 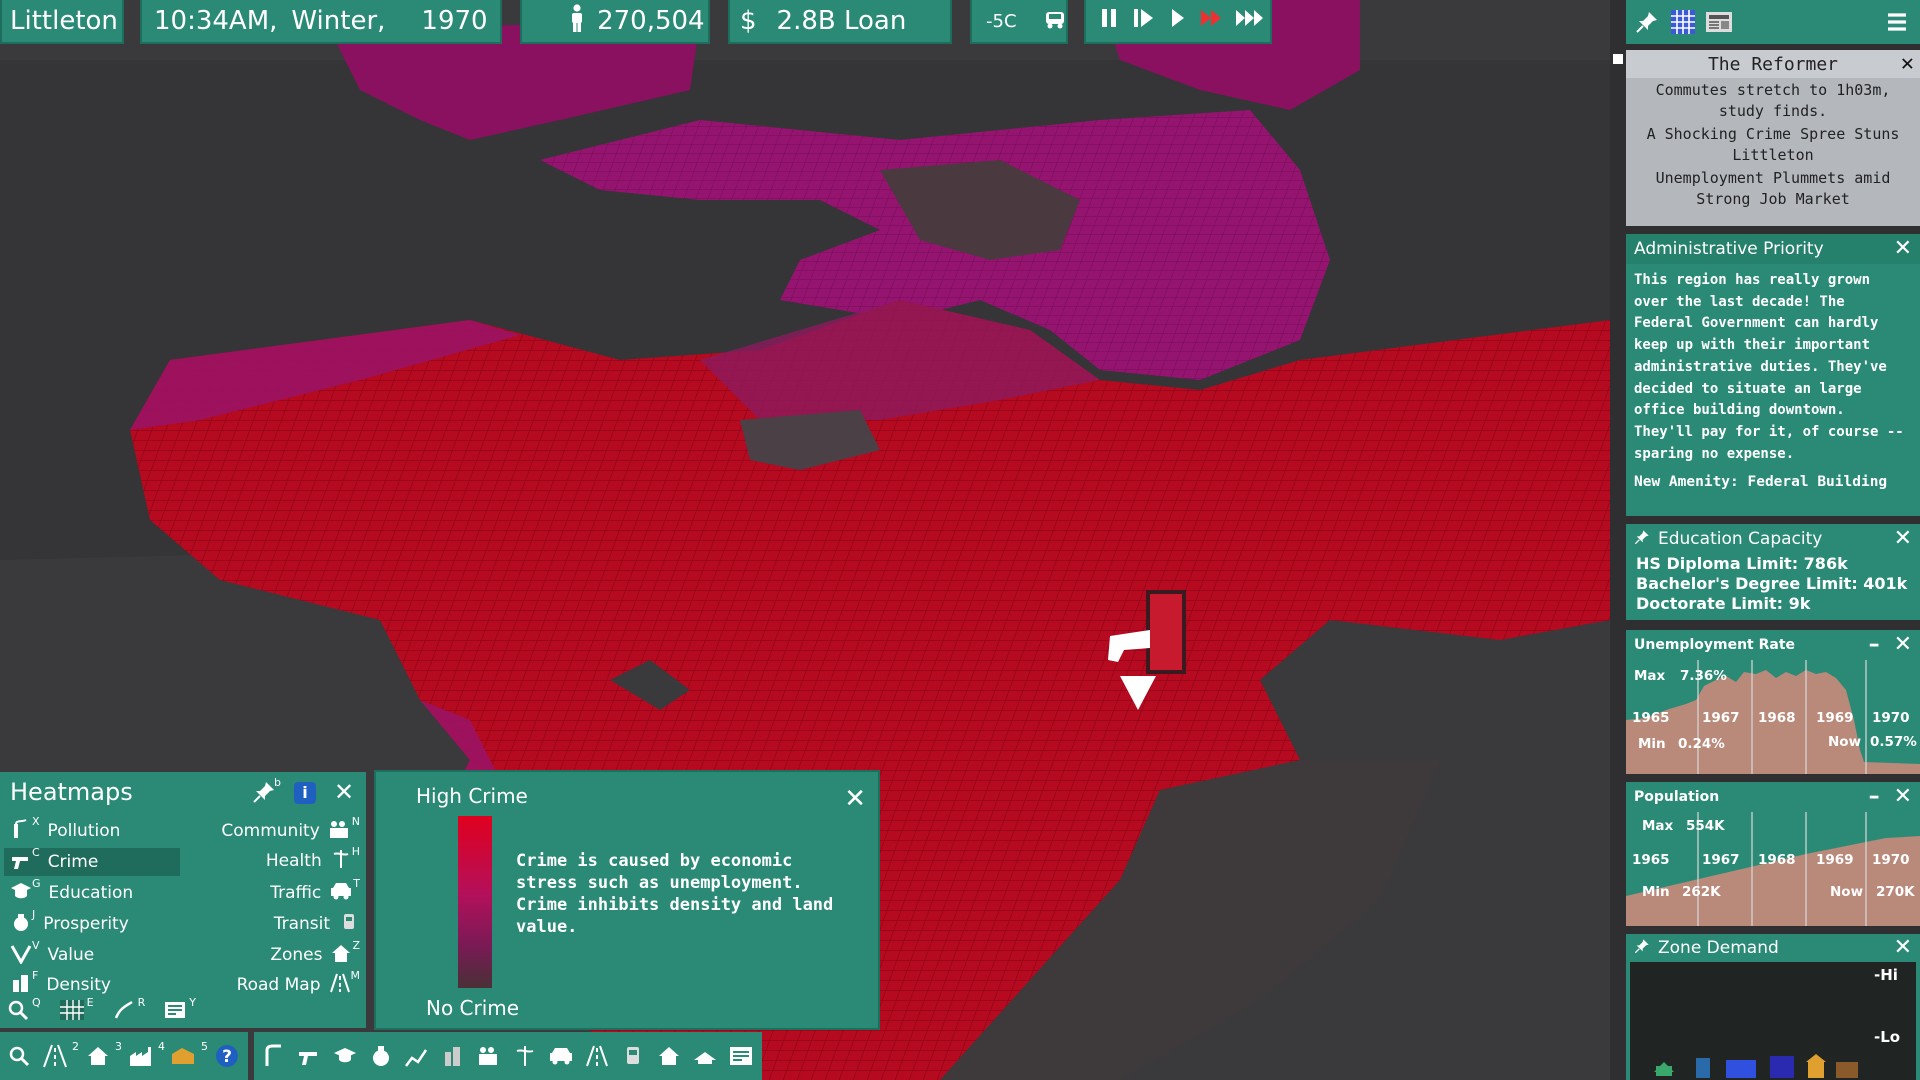 What do you see at coordinates (305, 793) in the screenshot?
I see `info-icon: i` at bounding box center [305, 793].